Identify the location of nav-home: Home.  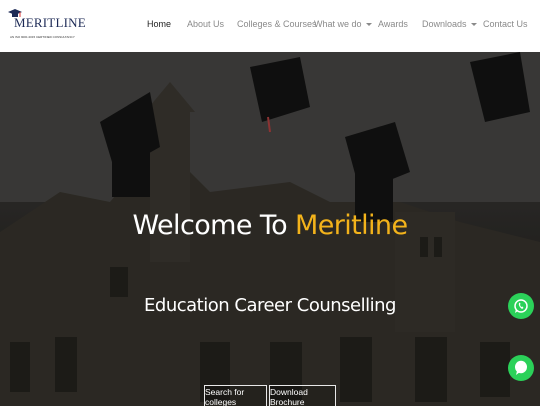
(159, 24).